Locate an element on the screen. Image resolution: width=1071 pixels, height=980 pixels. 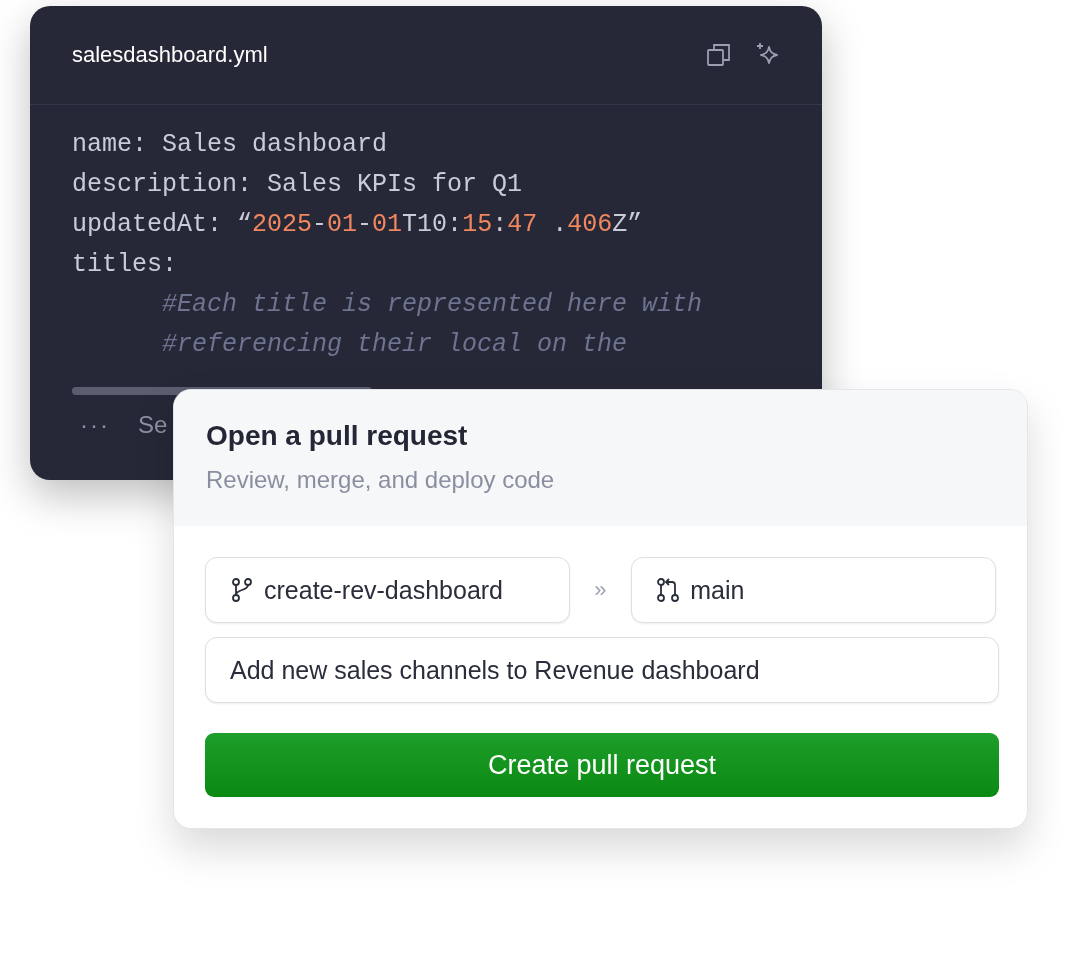
pull-request-icon is located at coordinates (668, 590).